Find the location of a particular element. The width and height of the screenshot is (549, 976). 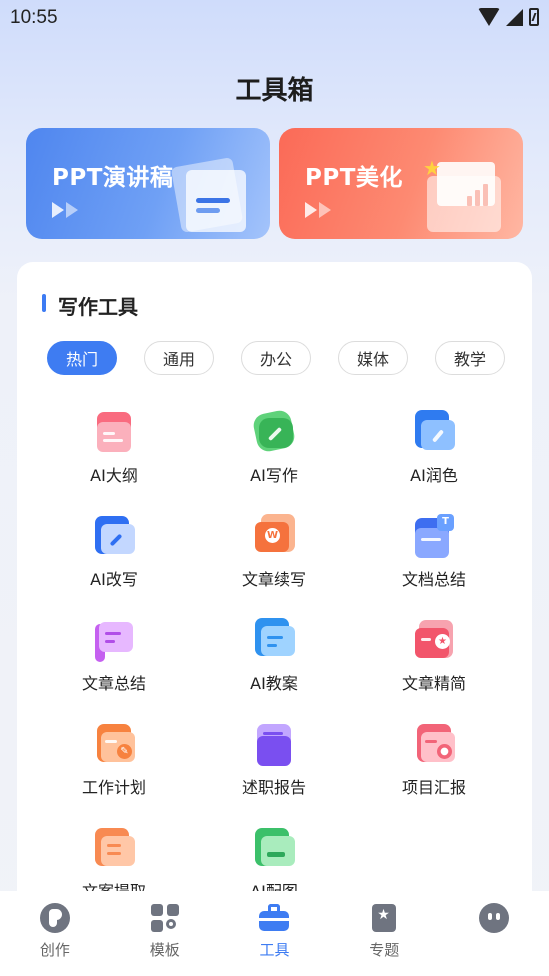

nav-tools: 工具 is located at coordinates (275, 933).